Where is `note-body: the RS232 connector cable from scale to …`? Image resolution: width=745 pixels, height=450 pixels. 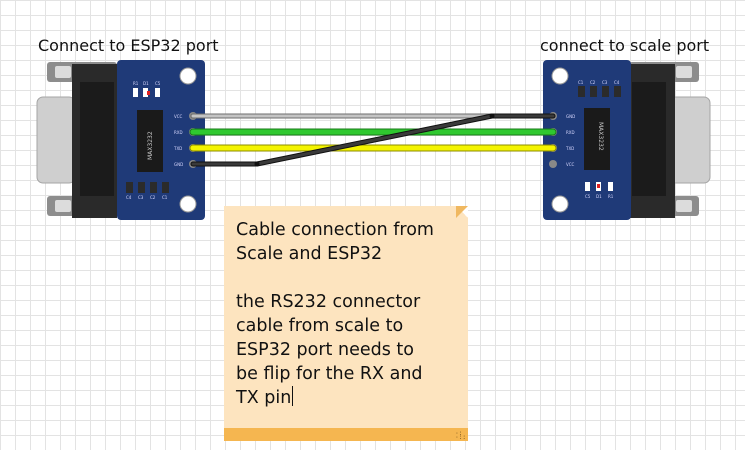 note-body: the RS232 connector cable from scale to … is located at coordinates (351, 350).